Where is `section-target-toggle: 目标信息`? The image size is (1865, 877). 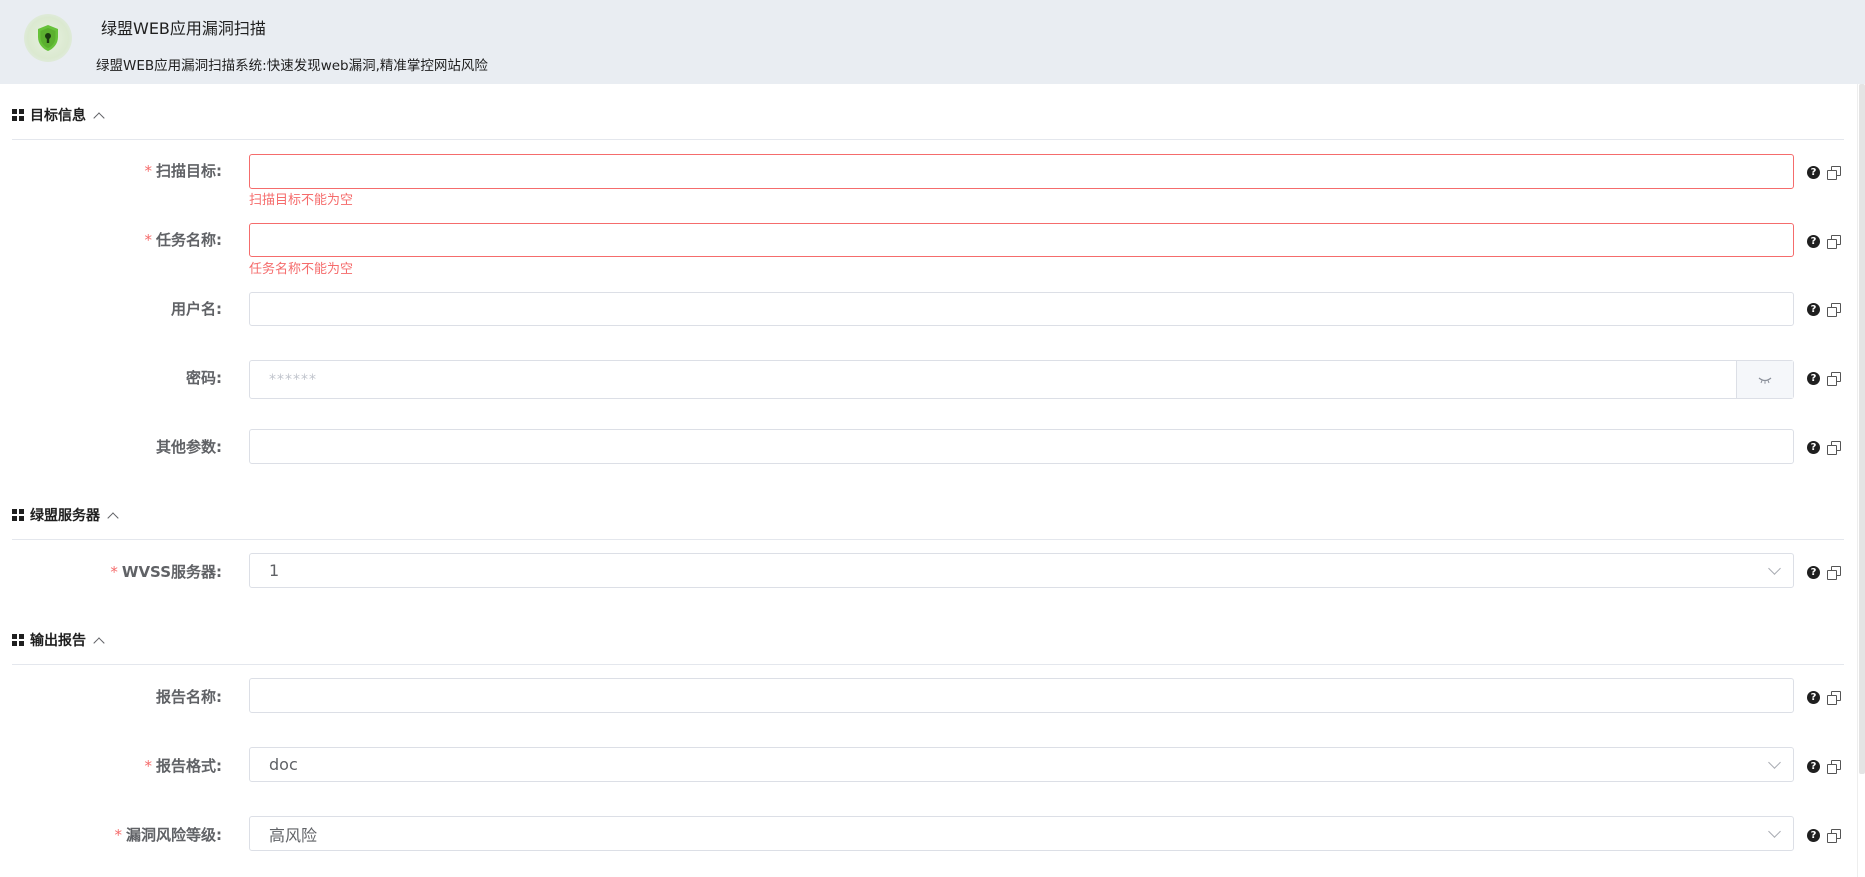
section-target-toggle: 目标信息 is located at coordinates (58, 115).